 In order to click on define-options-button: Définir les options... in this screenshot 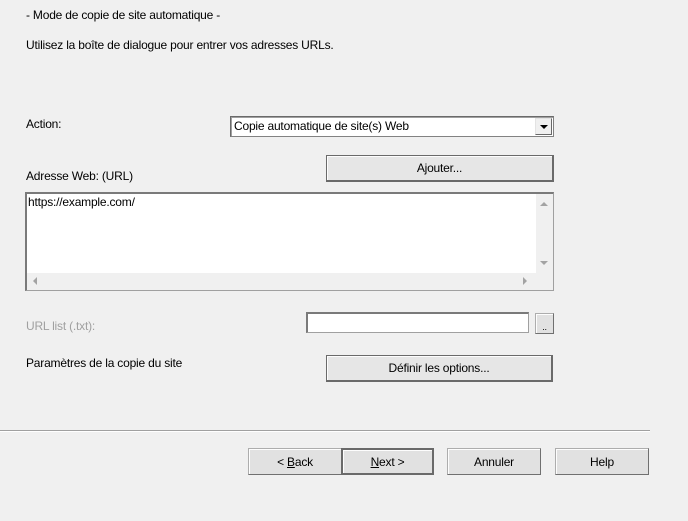, I will do `click(439, 368)`.